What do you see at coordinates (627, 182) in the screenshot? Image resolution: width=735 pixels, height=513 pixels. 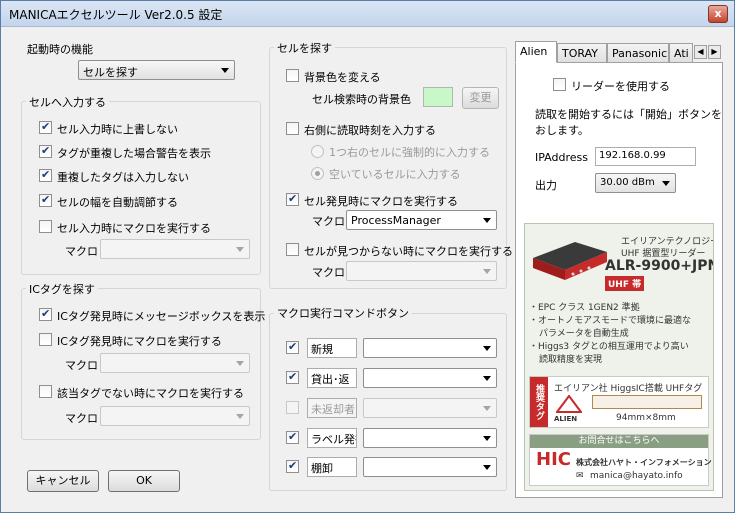 I see `power-value: 30.00 dBm` at bounding box center [627, 182].